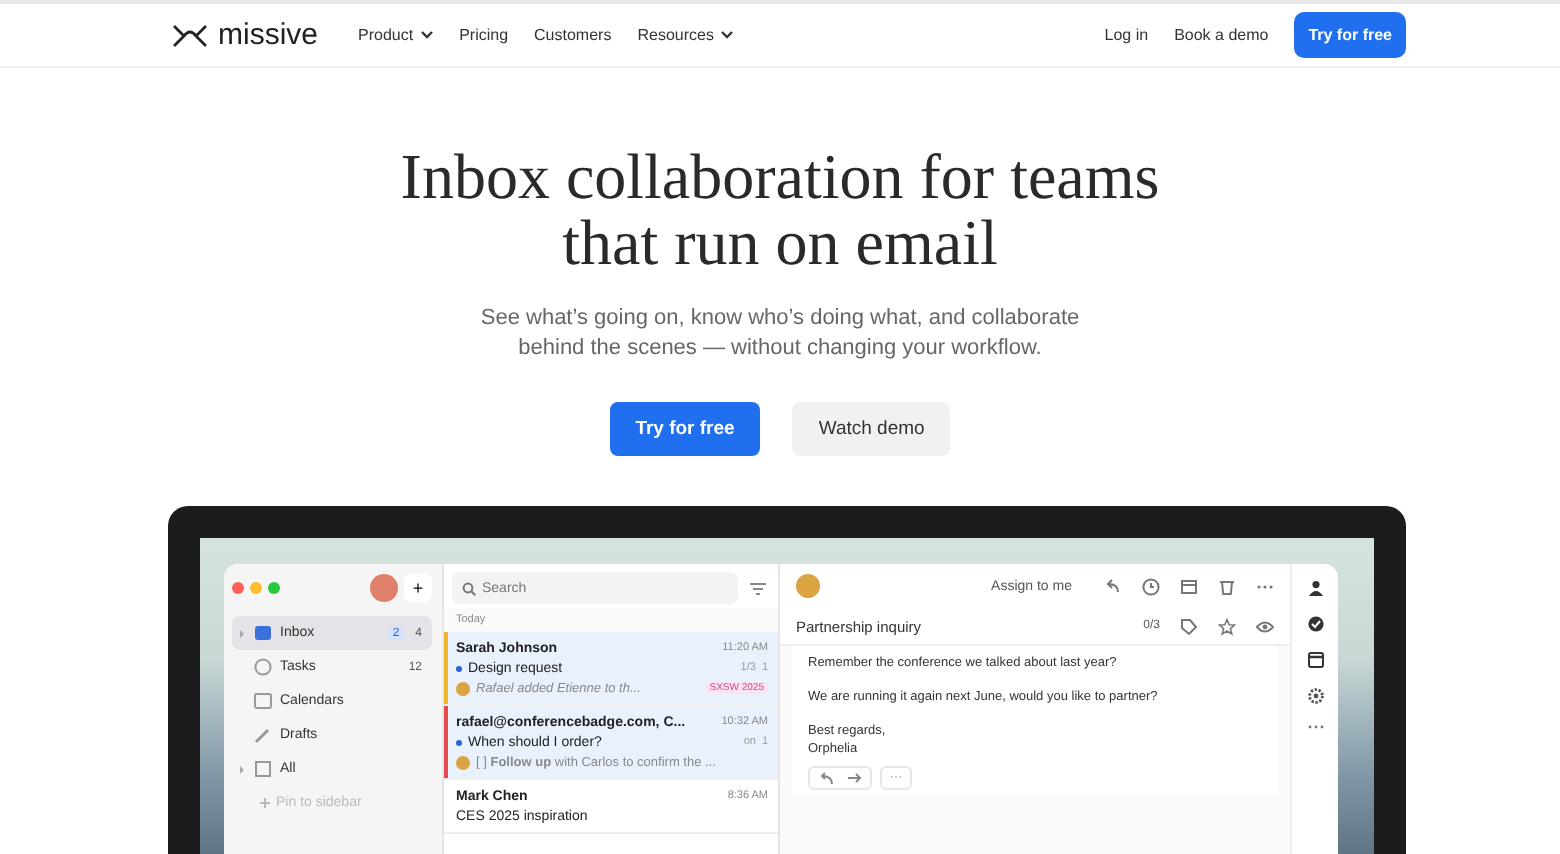 The width and height of the screenshot is (1560, 854). Describe the element at coordinates (256, 588) in the screenshot. I see `minimize-dot-icon` at that location.